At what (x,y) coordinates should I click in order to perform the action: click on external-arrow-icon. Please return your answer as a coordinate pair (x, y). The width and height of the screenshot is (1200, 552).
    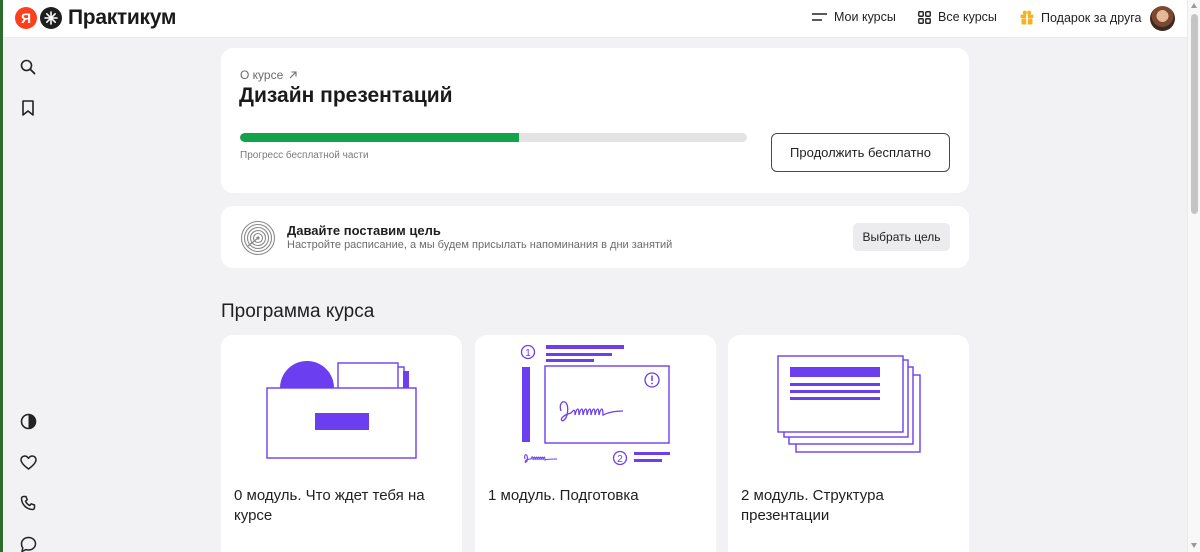
    Looking at the image, I should click on (293, 75).